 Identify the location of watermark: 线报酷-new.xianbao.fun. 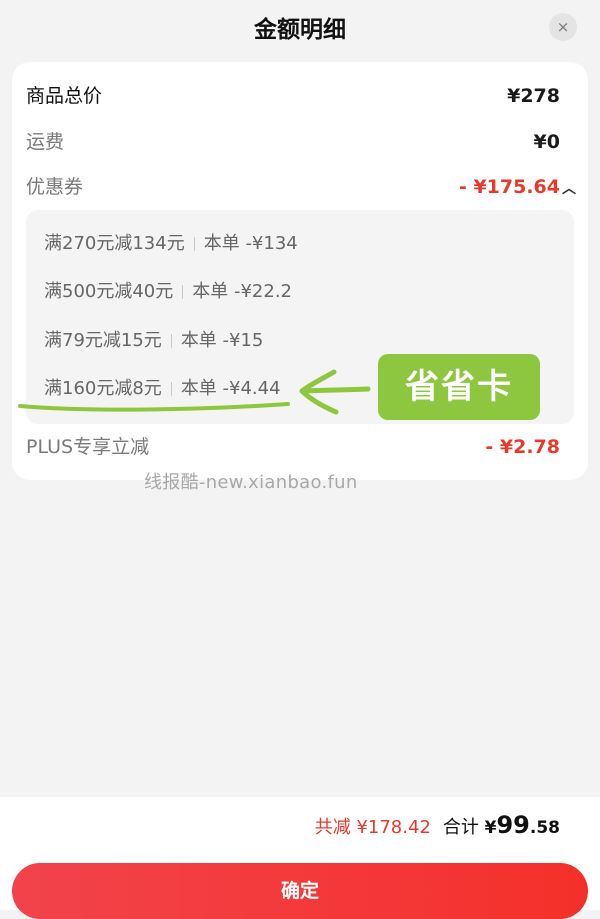
(251, 482).